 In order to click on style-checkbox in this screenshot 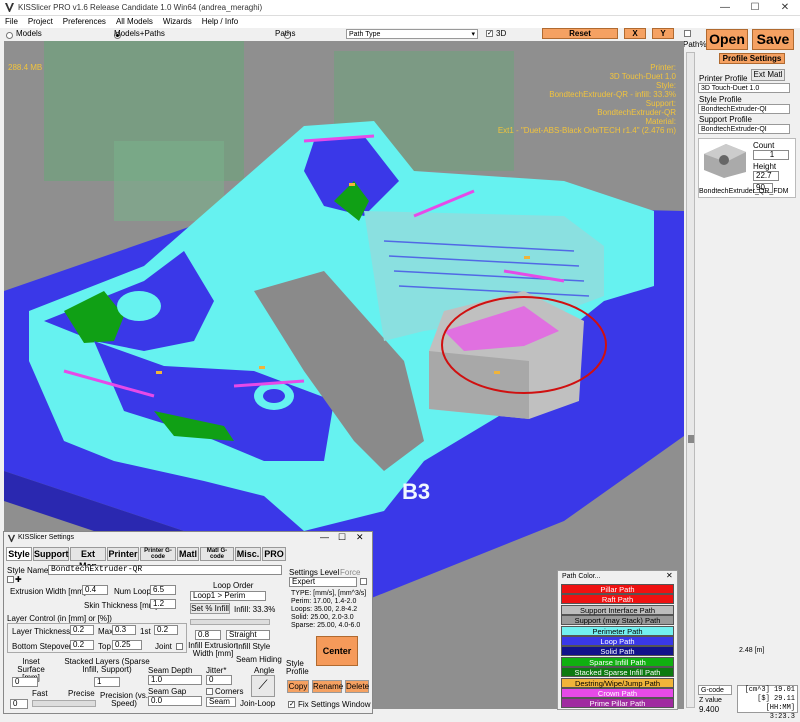, I will do `click(10, 579)`.